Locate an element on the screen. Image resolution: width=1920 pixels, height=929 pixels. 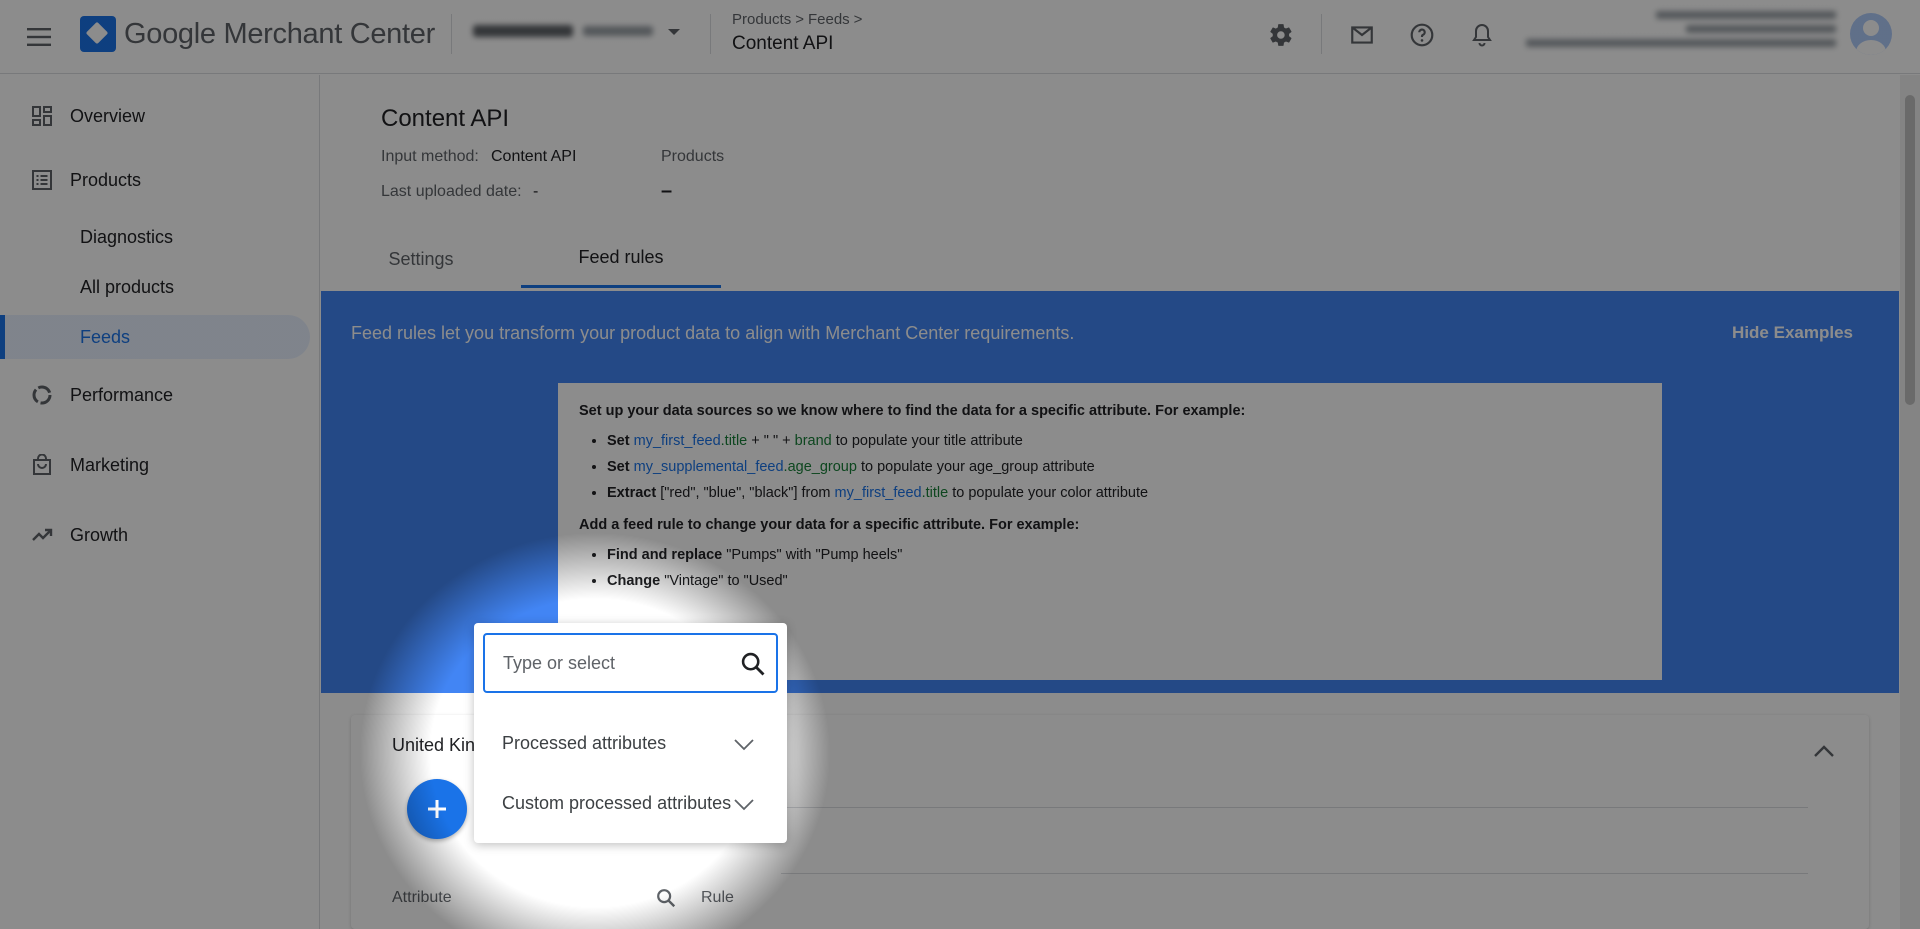
add-rule-button is located at coordinates (437, 809).